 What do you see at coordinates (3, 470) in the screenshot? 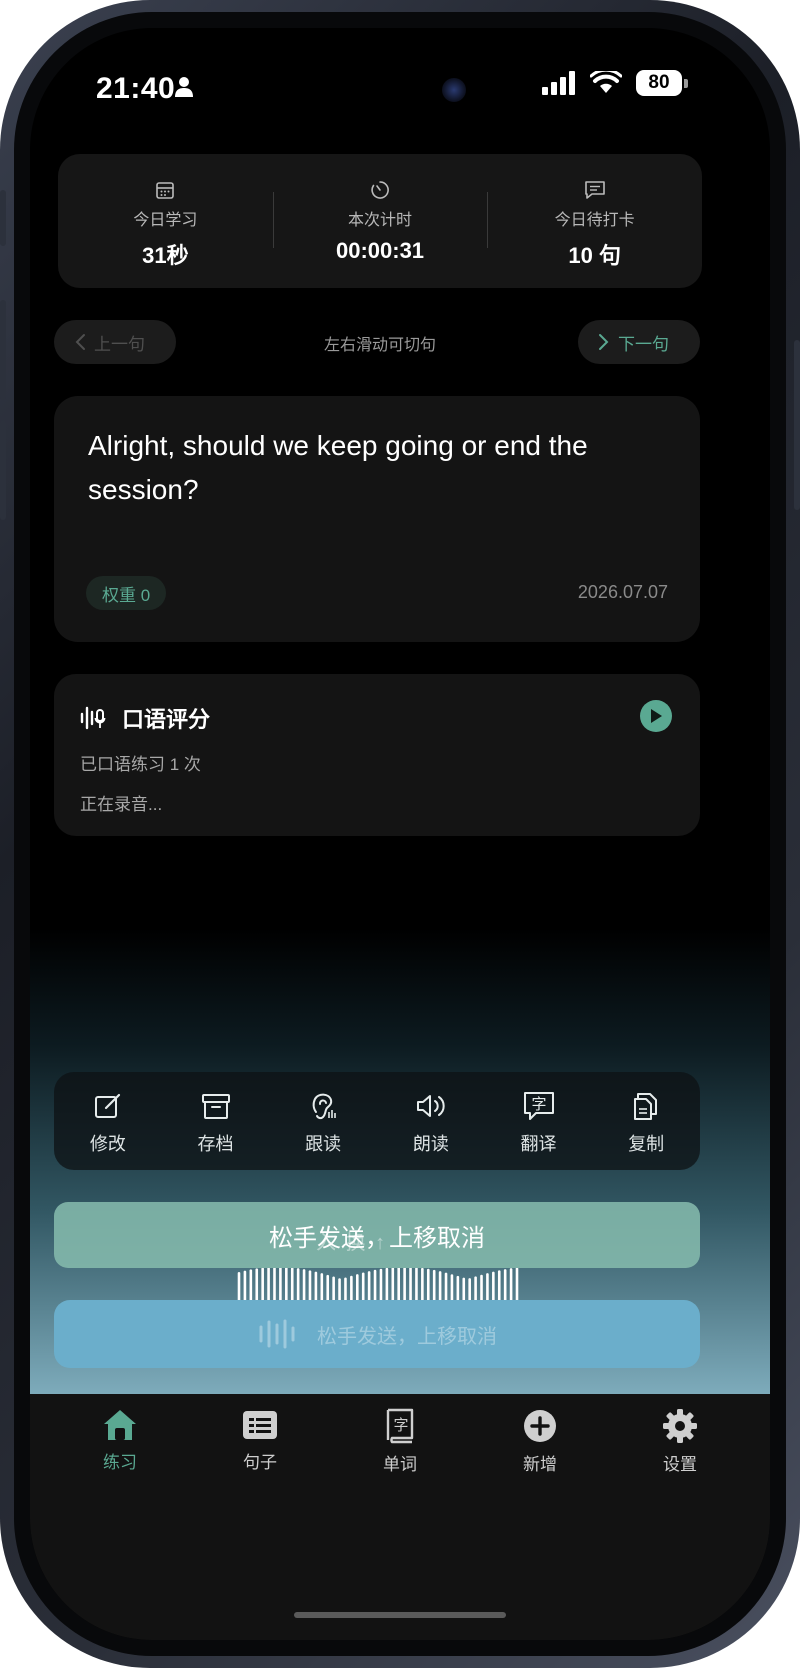
I see `phone-volume-down-button` at bounding box center [3, 470].